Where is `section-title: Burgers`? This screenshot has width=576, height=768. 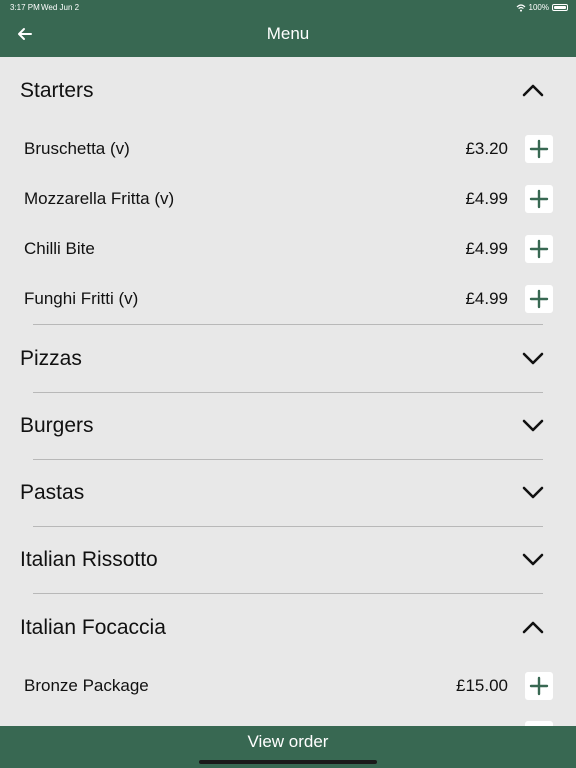
section-title: Burgers is located at coordinates (57, 425).